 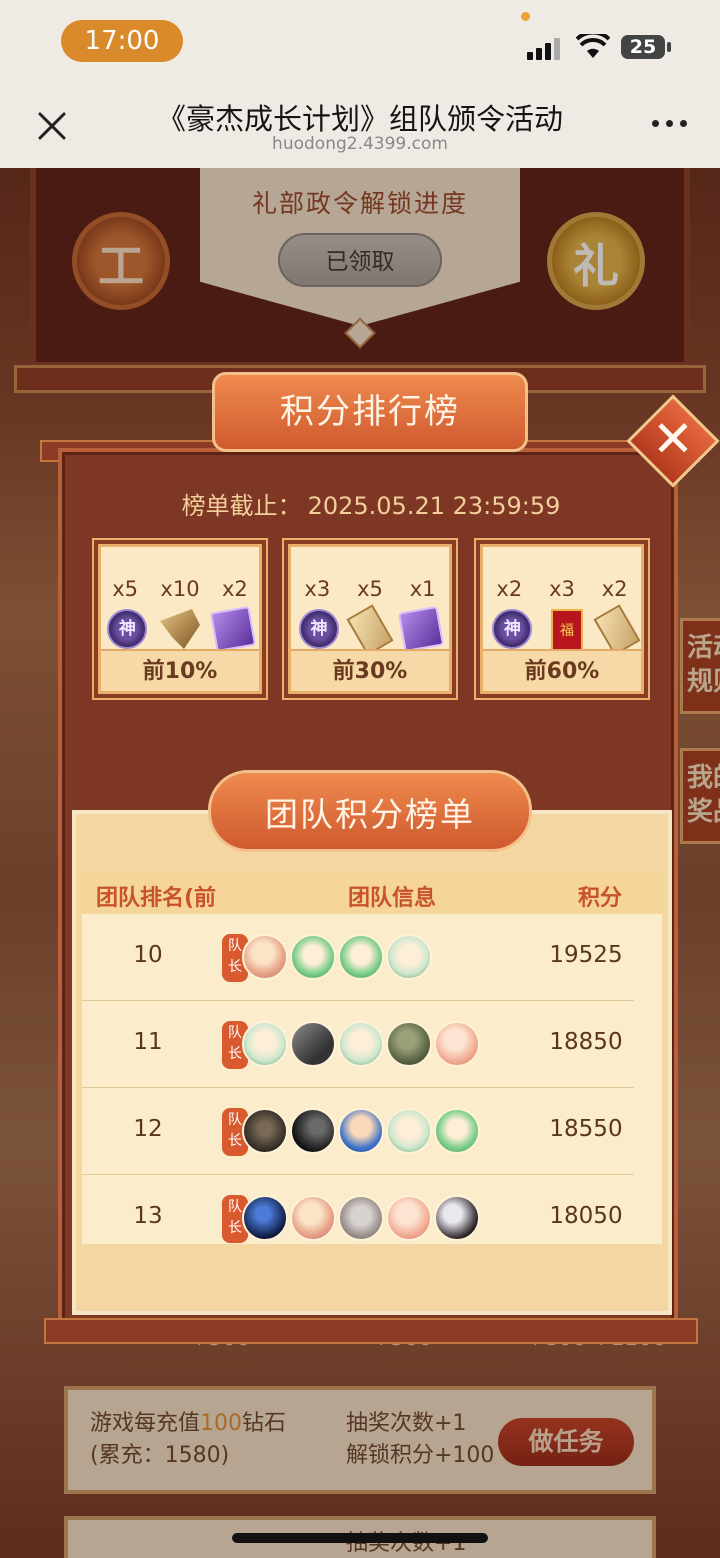 I want to click on privacy-indicator-icon, so click(x=525, y=16).